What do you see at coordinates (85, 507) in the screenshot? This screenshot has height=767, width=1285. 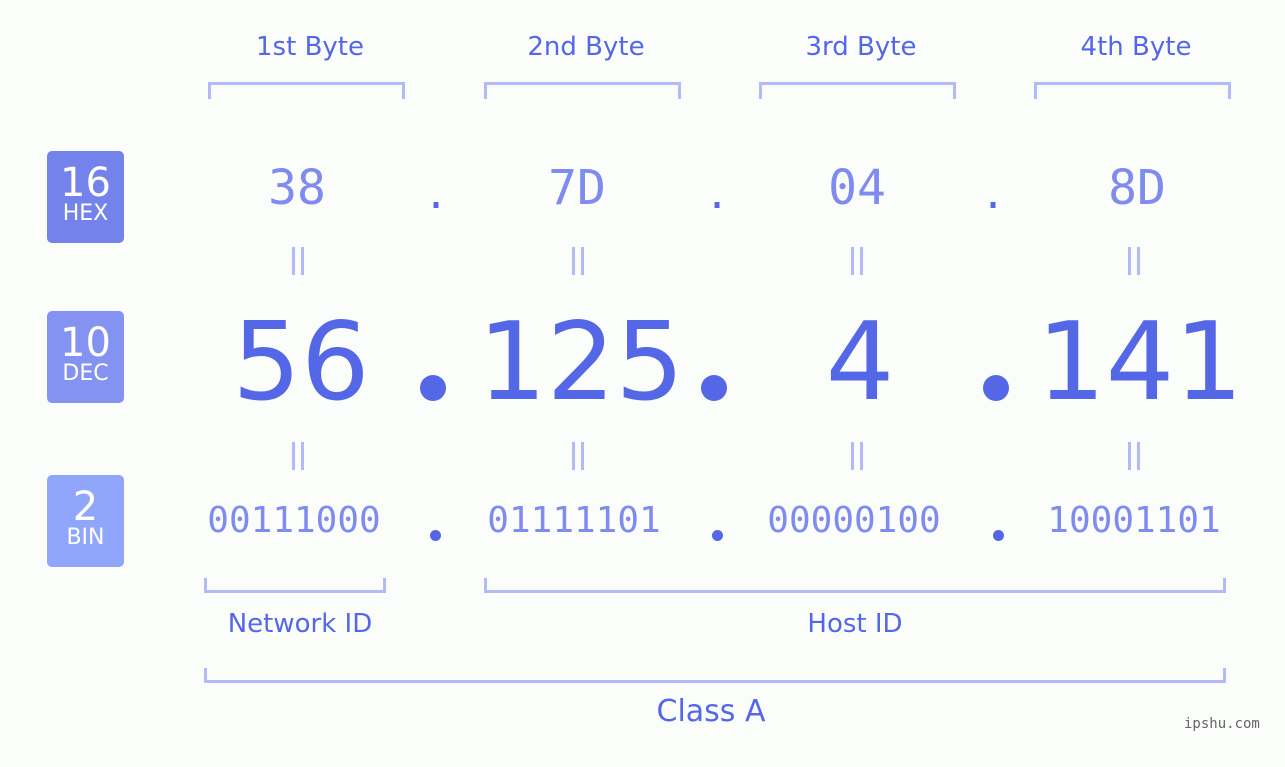 I see `bin-badge-base: 2` at bounding box center [85, 507].